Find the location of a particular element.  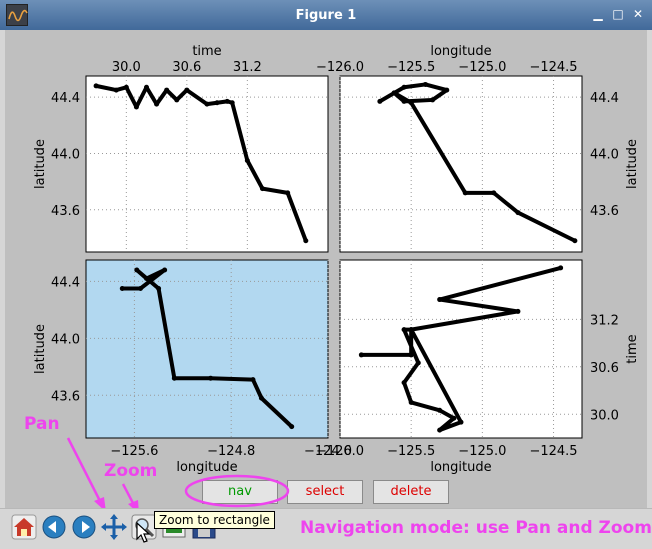

forward-button is located at coordinates (84, 527).